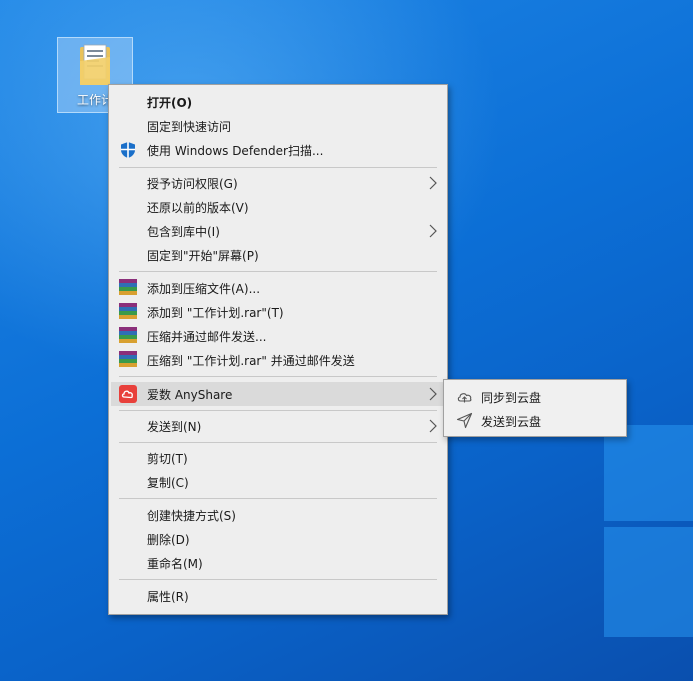 This screenshot has width=693, height=681. What do you see at coordinates (128, 150) in the screenshot?
I see `defender-shield-icon` at bounding box center [128, 150].